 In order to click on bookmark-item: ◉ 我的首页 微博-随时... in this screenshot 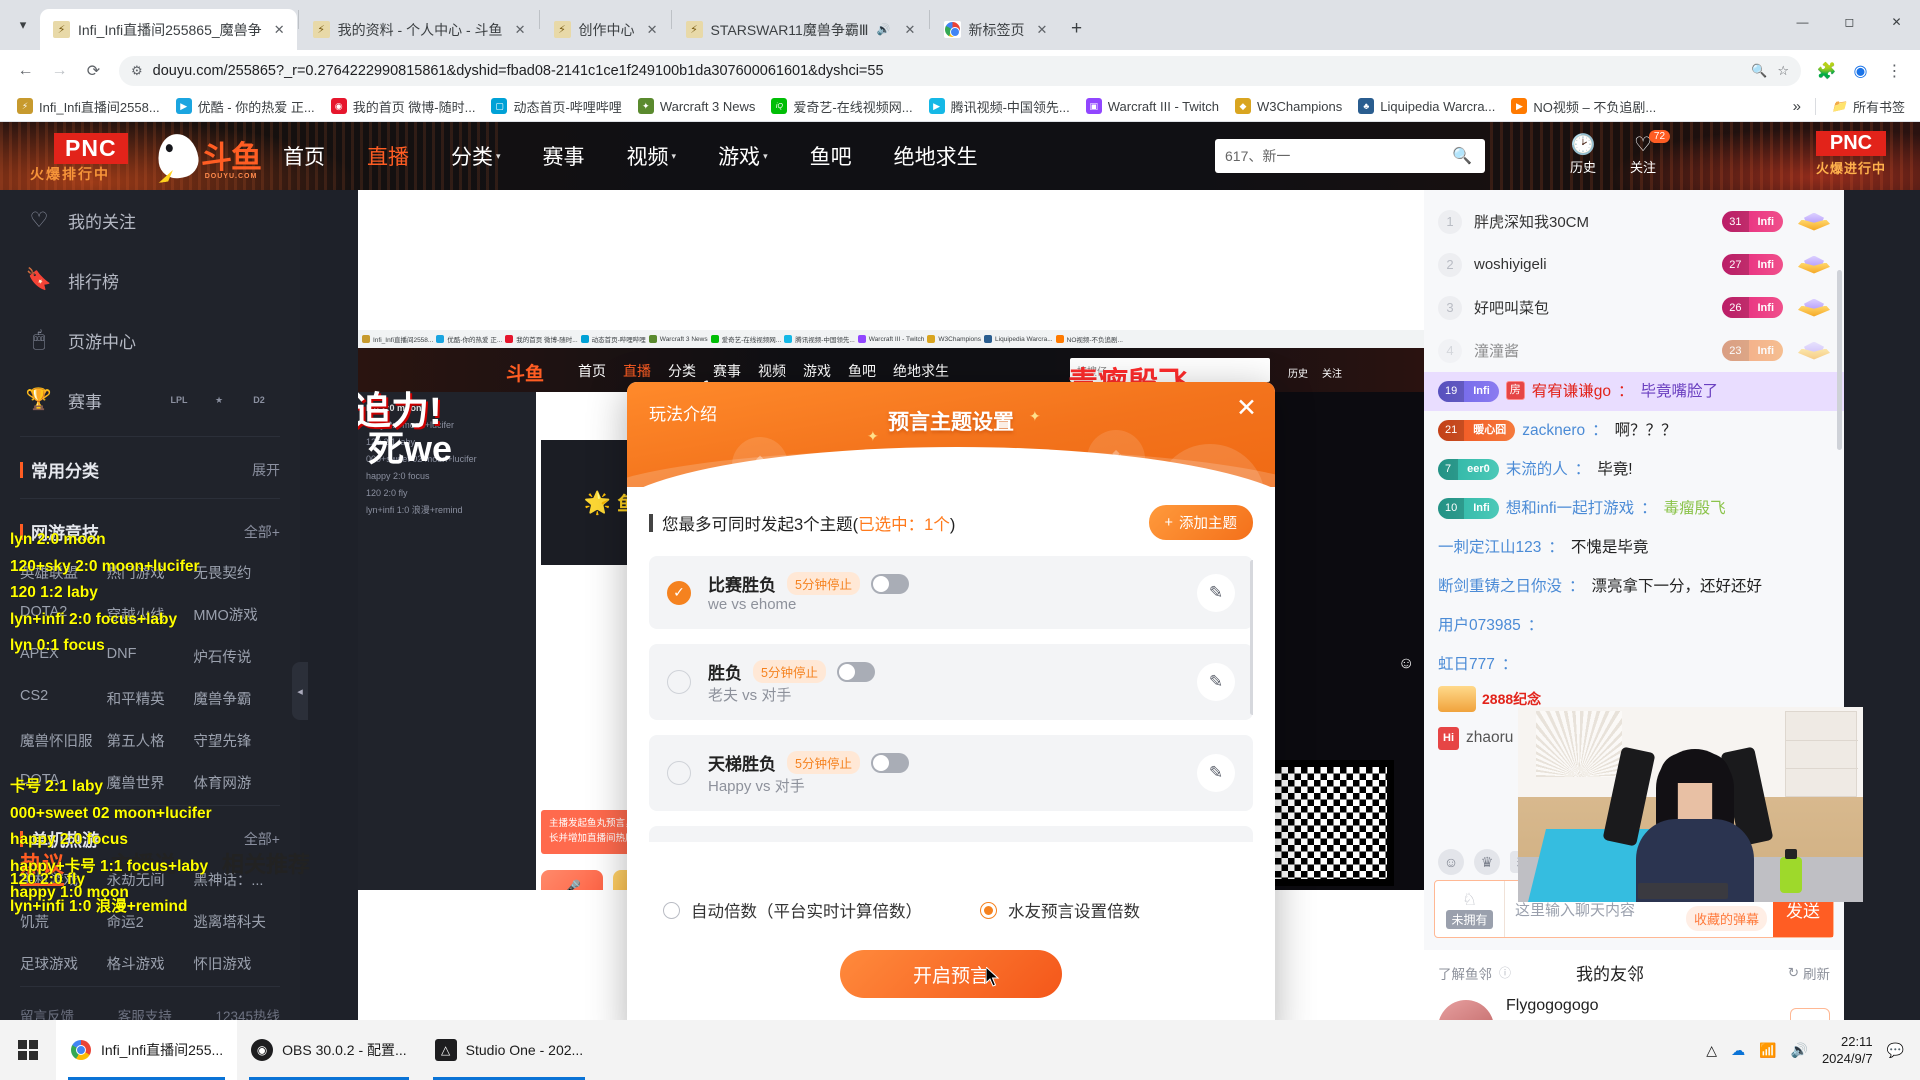, I will do `click(403, 106)`.